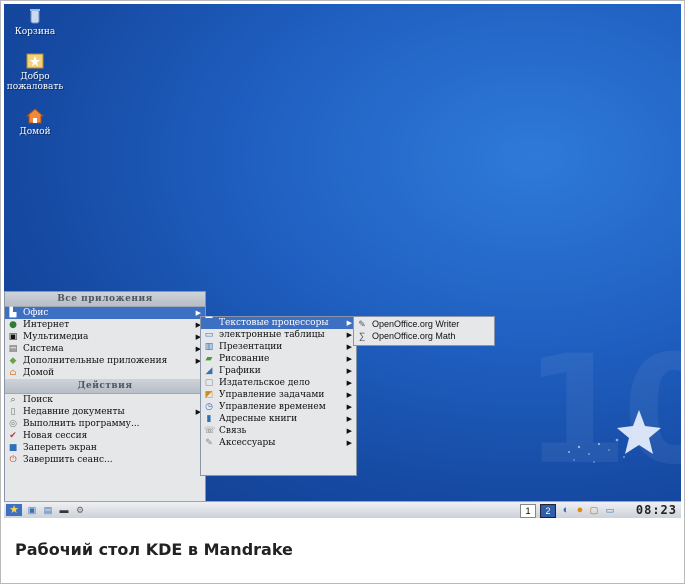 The height and width of the screenshot is (584, 685). What do you see at coordinates (13, 325) in the screenshot?
I see `globe-icon: ●` at bounding box center [13, 325].